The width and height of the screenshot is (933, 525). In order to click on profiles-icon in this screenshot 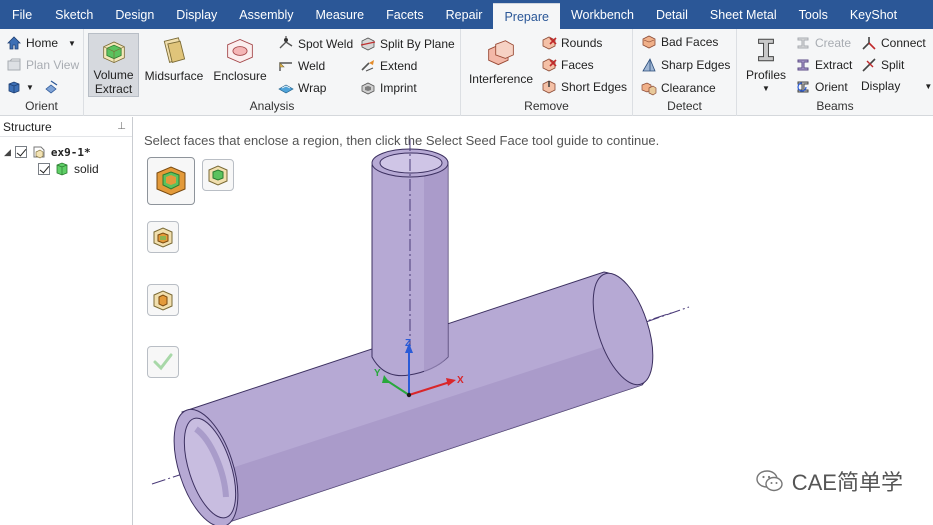, I will do `click(766, 50)`.